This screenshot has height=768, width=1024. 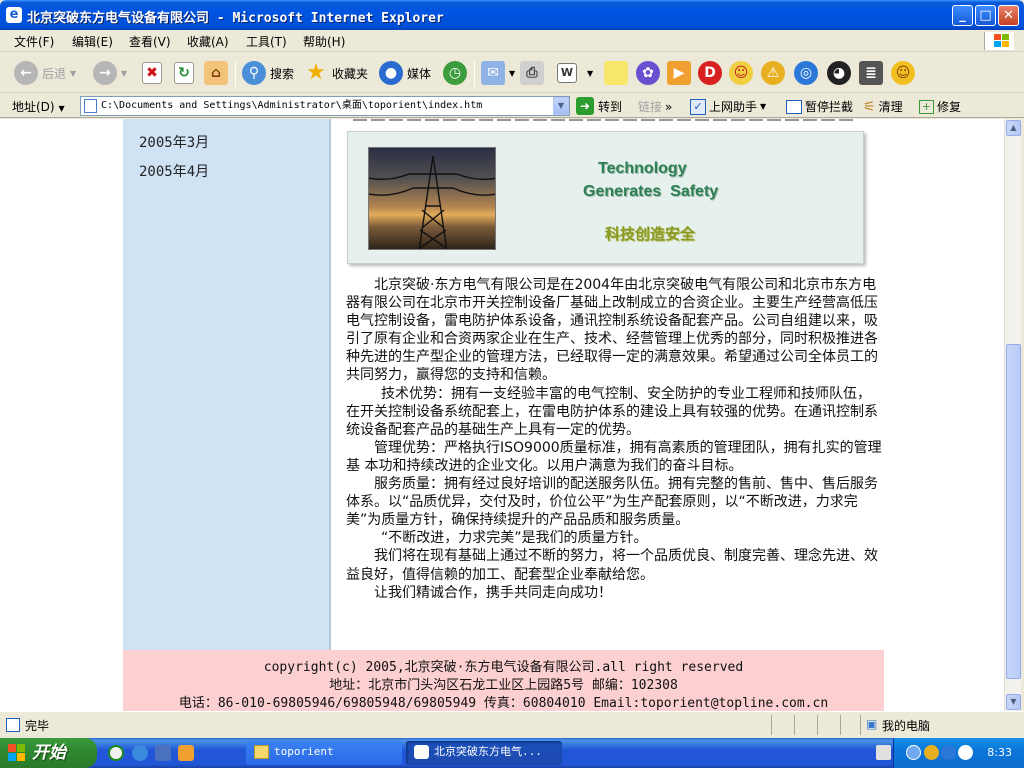 I want to click on scroll-thumb, so click(x=1013, y=511).